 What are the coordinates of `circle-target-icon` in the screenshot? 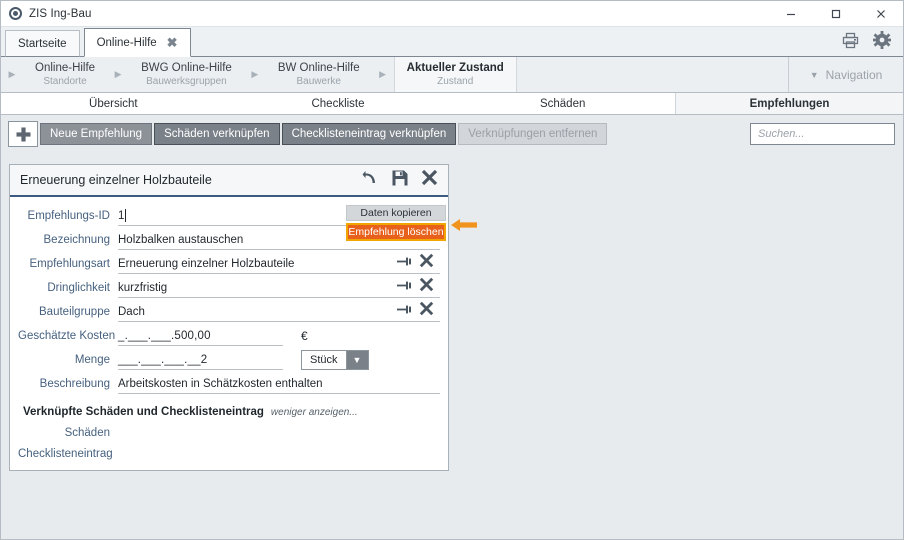 It's located at (15, 13).